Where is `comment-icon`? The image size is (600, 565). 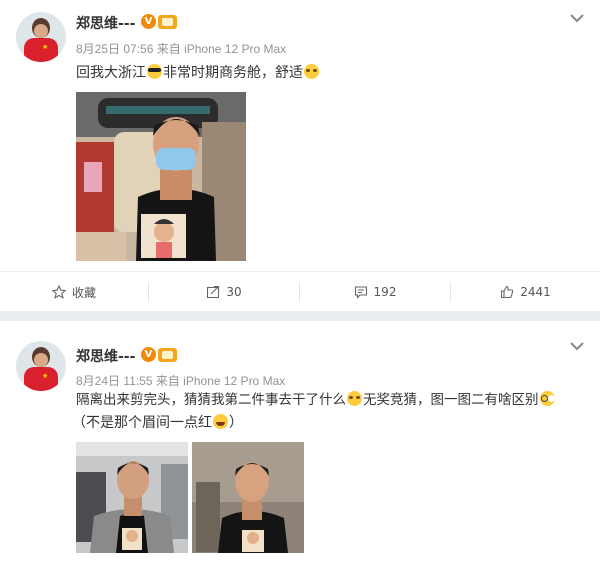 comment-icon is located at coordinates (360, 292).